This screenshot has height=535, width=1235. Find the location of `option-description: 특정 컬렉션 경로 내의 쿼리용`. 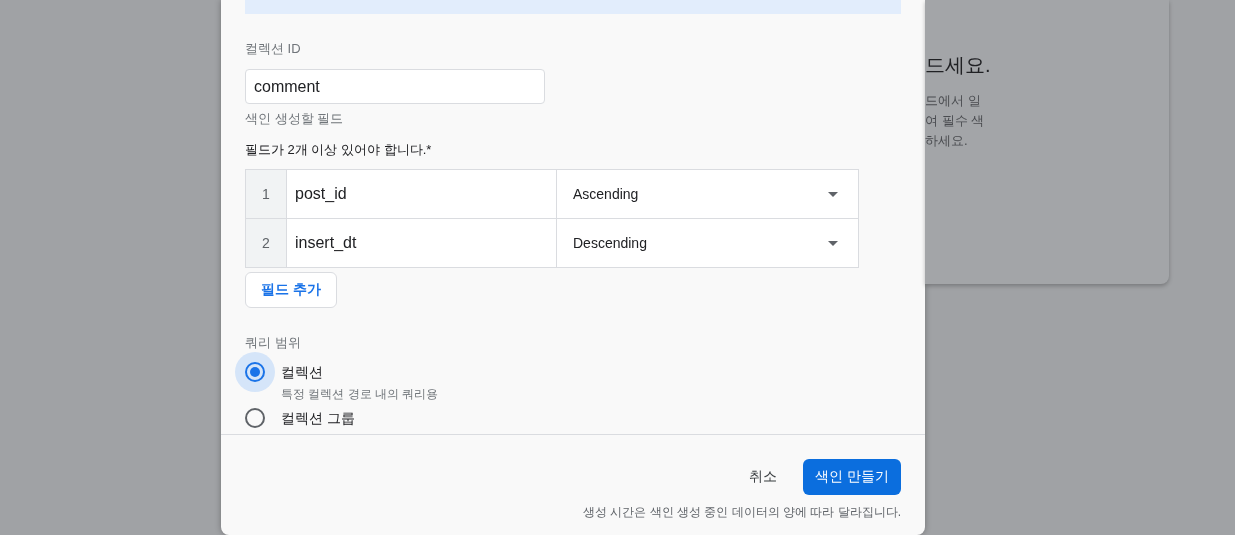

option-description: 특정 컬렉션 경로 내의 쿼리용 is located at coordinates (360, 394).